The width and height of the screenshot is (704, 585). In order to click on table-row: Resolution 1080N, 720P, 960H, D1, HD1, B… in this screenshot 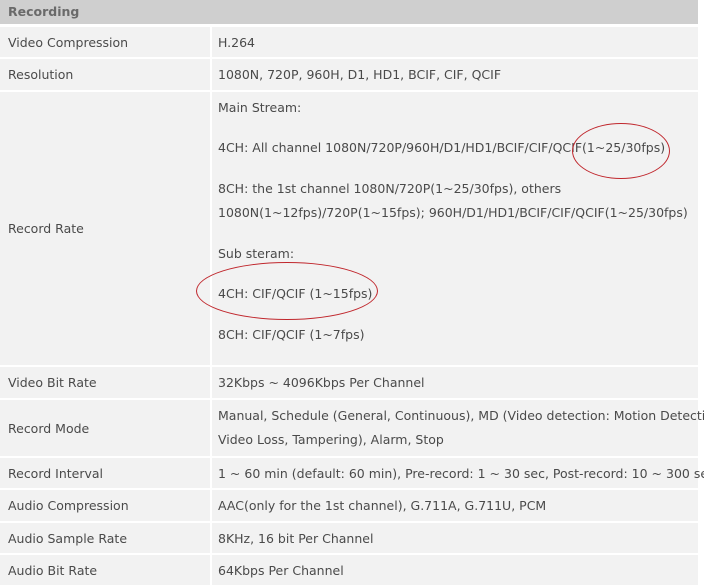, I will do `click(349, 74)`.